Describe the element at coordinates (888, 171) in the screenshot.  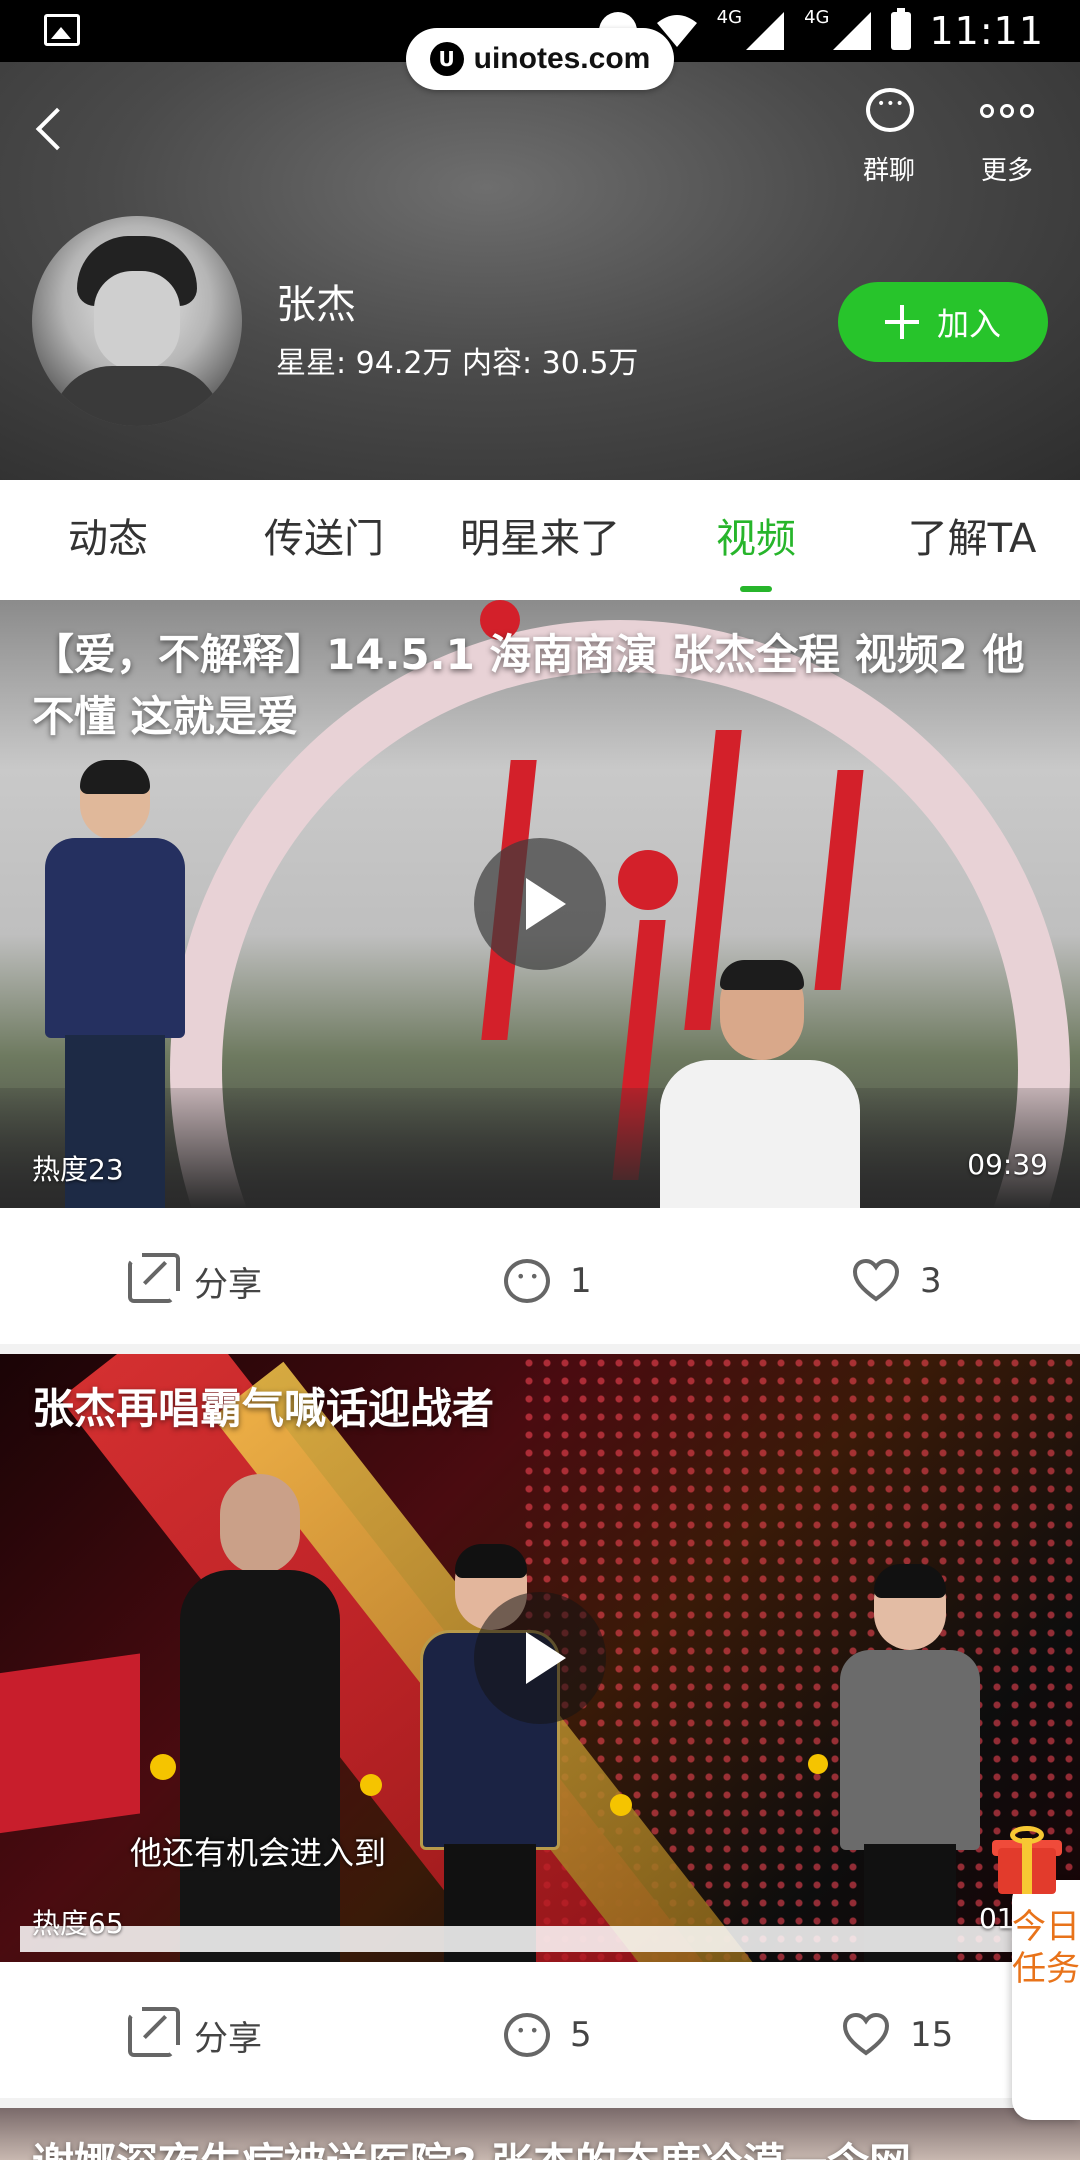
I see `group-chat-label: 群聊` at that location.